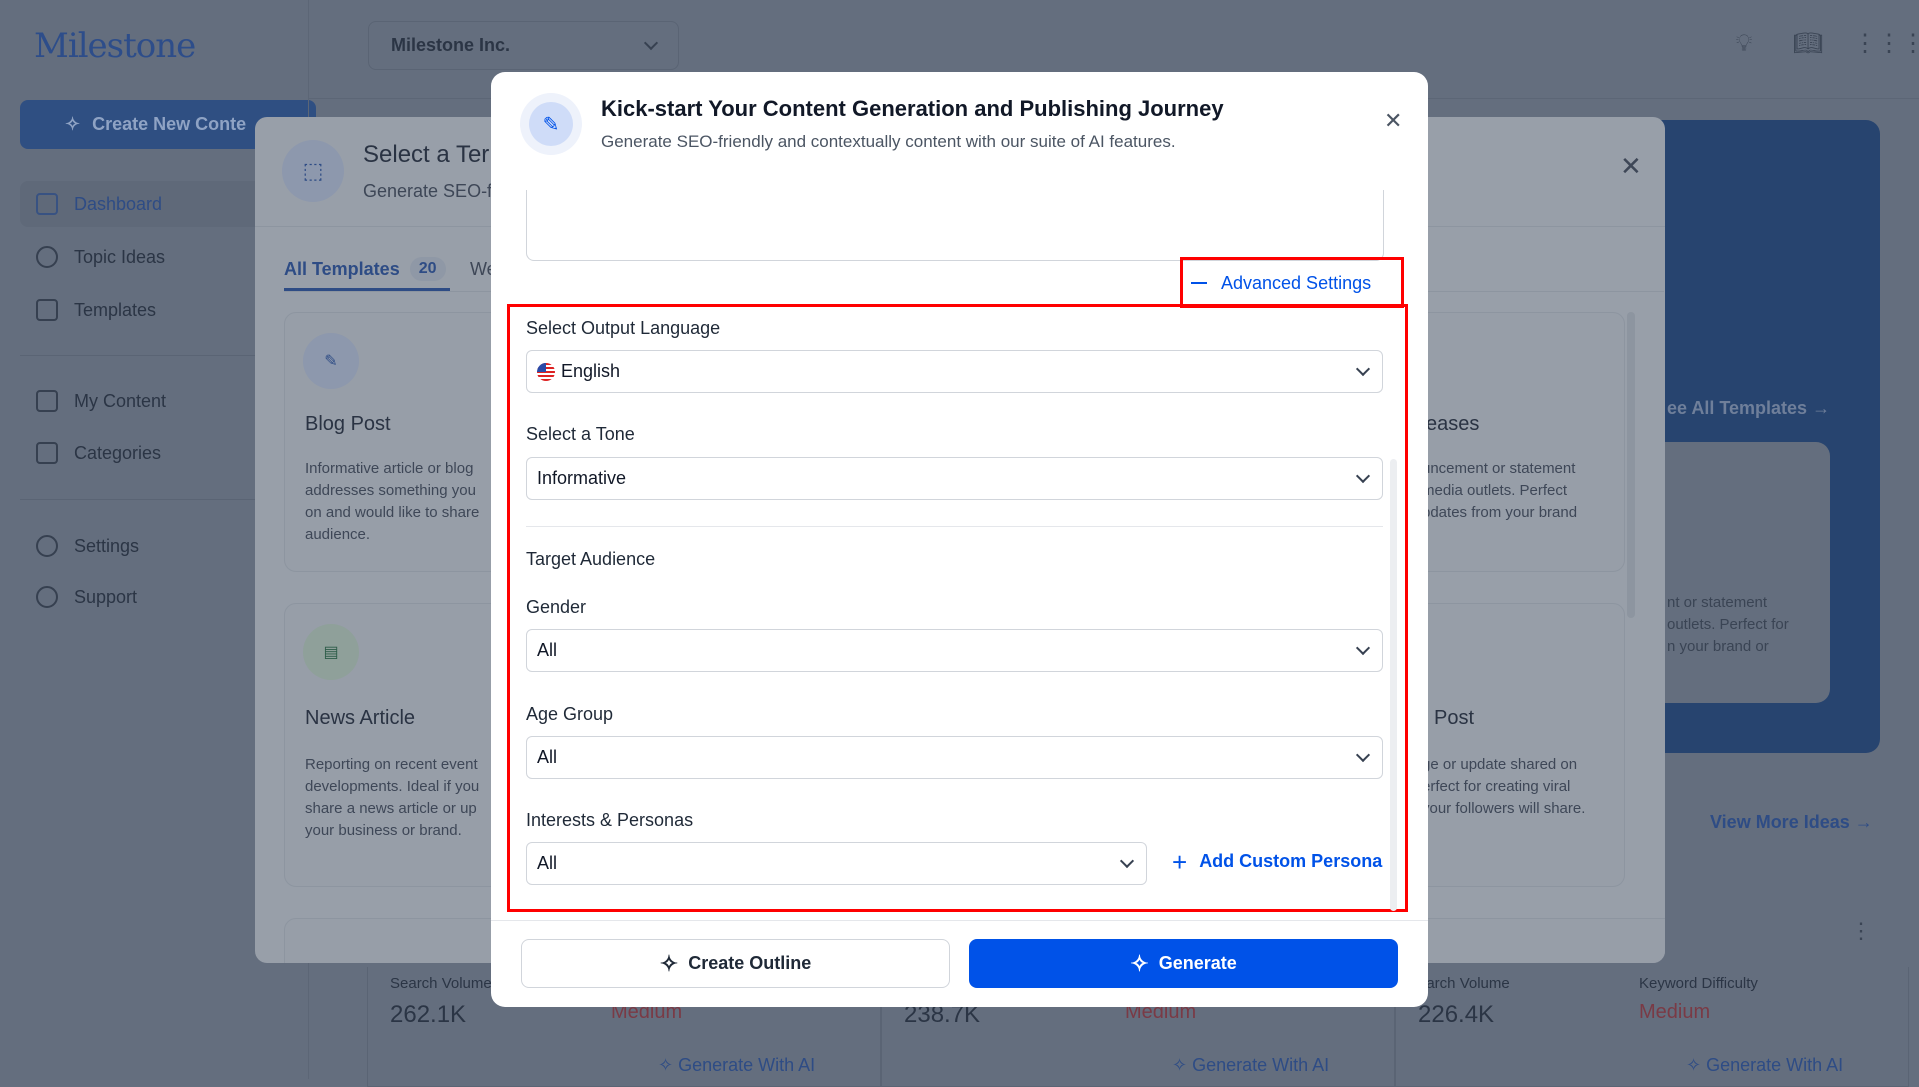  What do you see at coordinates (338, 534) in the screenshot?
I see `card-desc-line: audience.` at bounding box center [338, 534].